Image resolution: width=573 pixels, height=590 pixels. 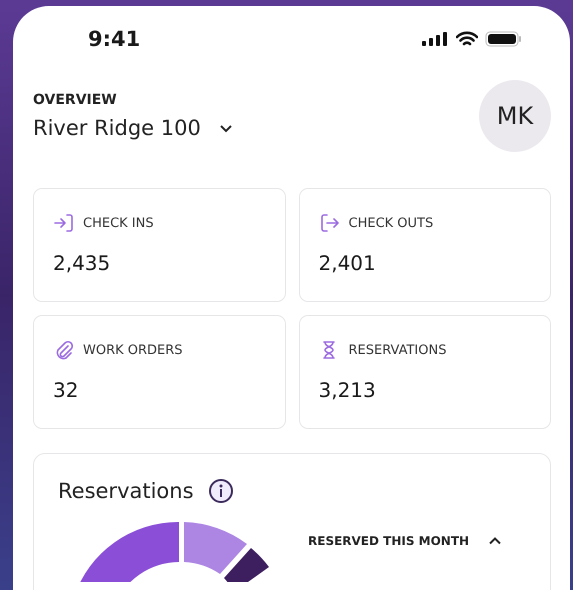 What do you see at coordinates (515, 116) in the screenshot?
I see `user-avatar: MK` at bounding box center [515, 116].